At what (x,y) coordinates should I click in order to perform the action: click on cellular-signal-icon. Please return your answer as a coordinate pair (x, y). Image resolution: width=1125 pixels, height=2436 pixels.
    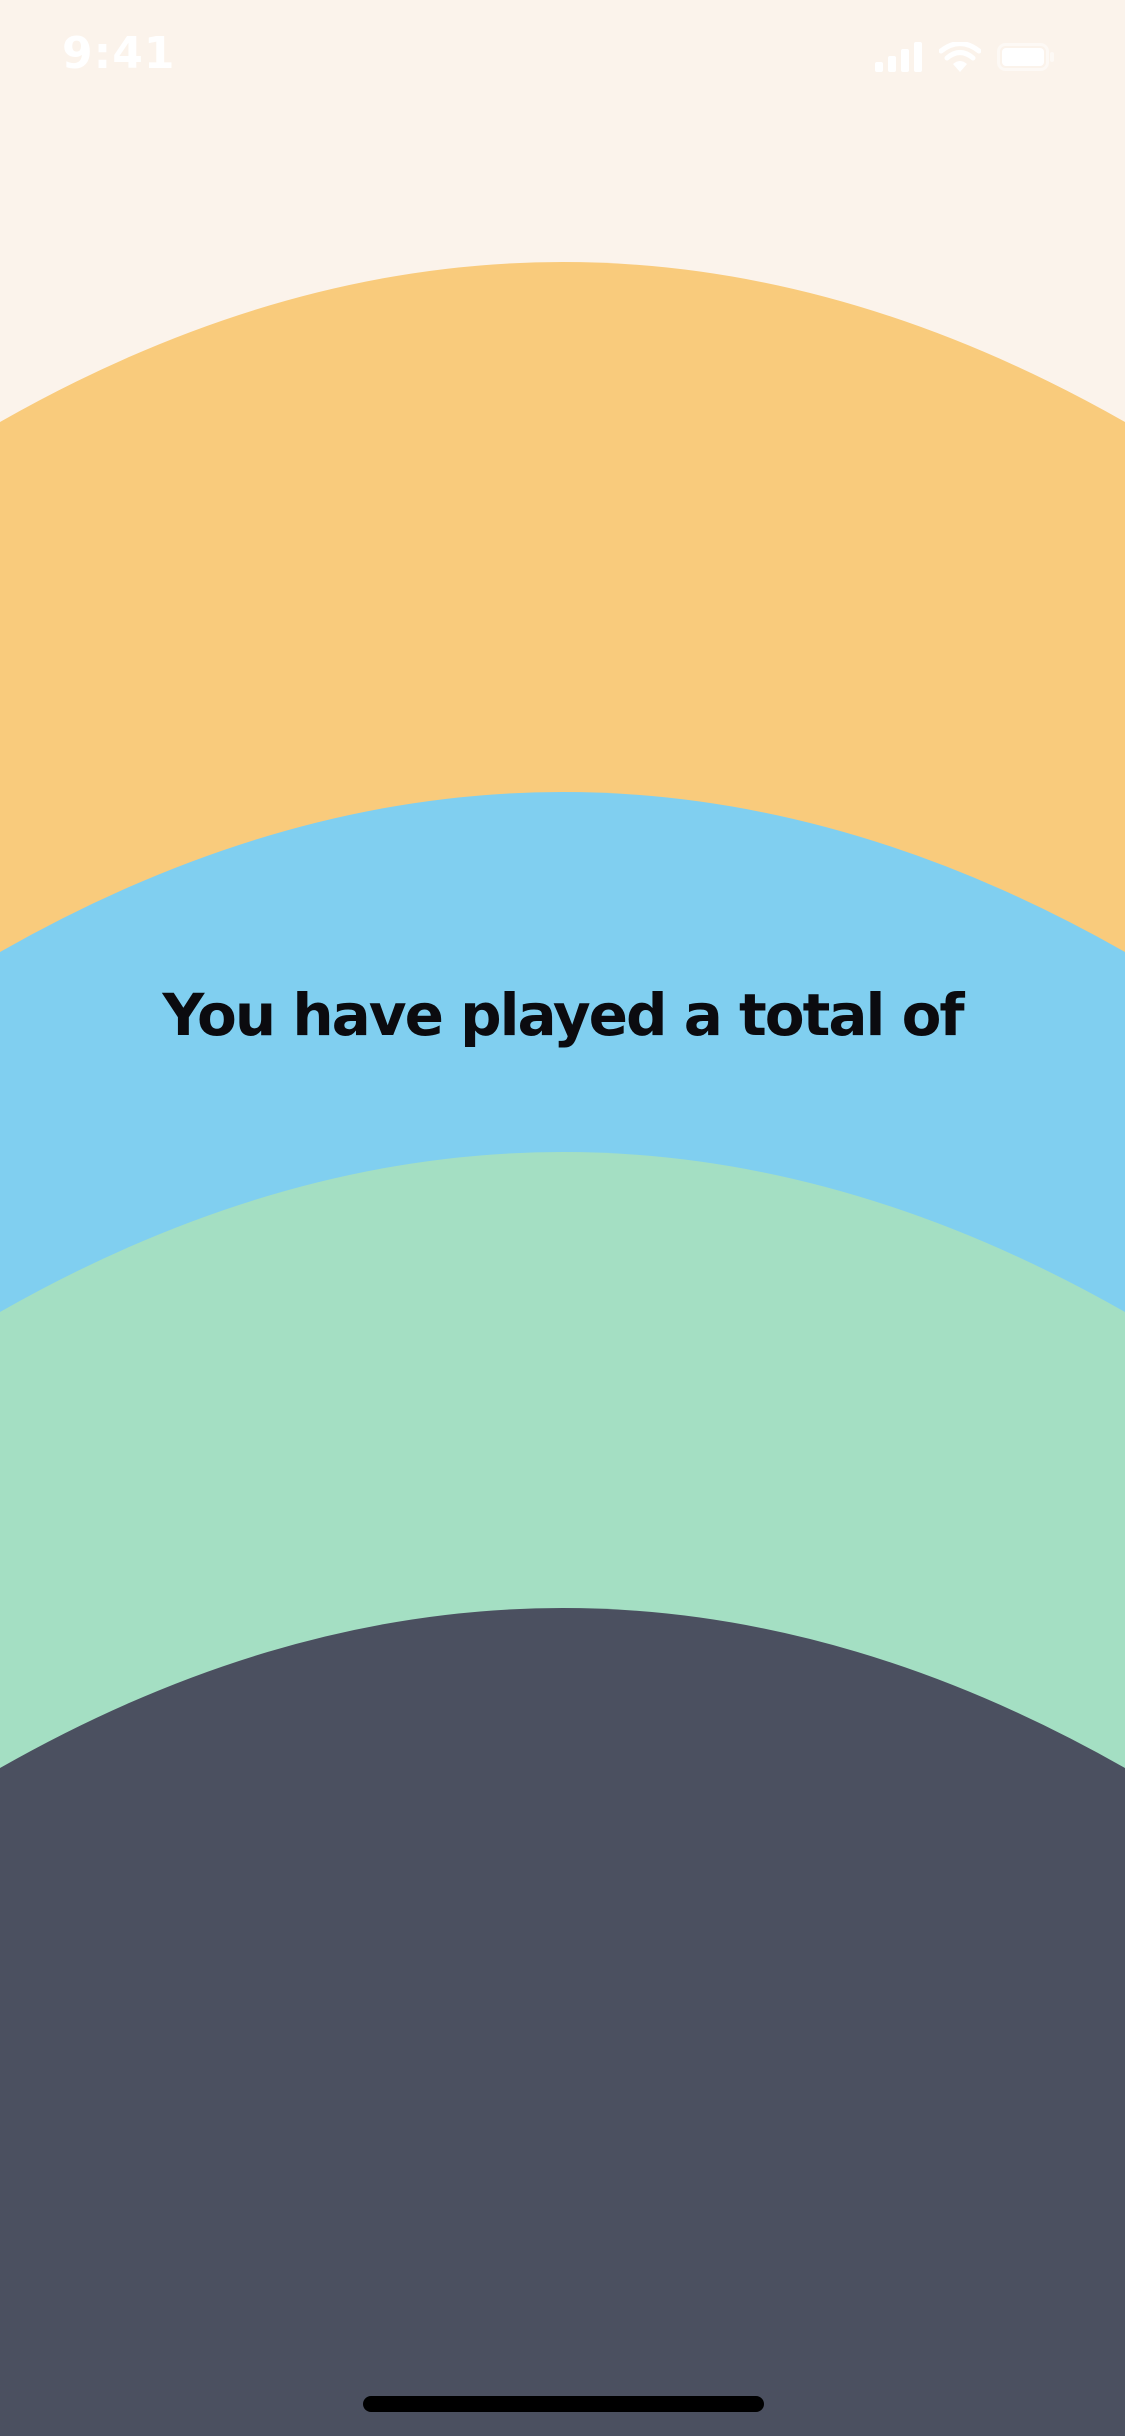
    Looking at the image, I should click on (899, 57).